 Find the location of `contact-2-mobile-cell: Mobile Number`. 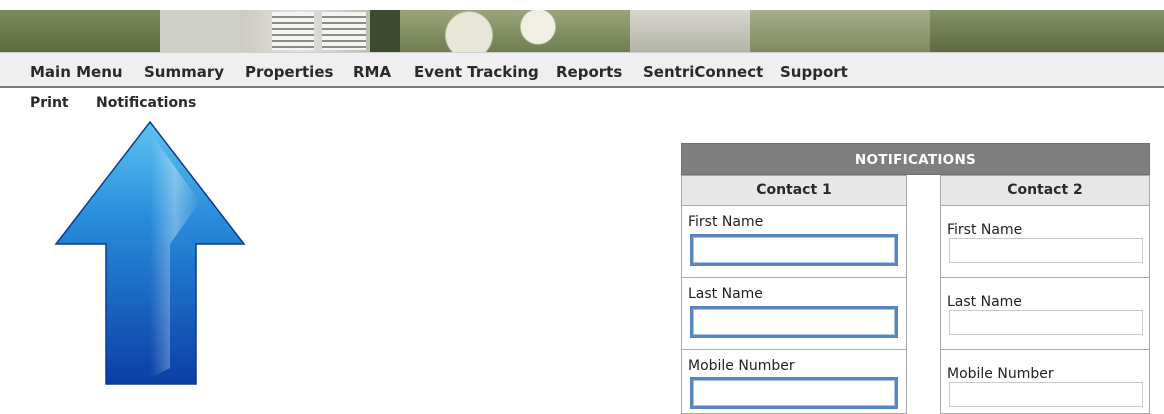

contact-2-mobile-cell: Mobile Number is located at coordinates (1045, 382).